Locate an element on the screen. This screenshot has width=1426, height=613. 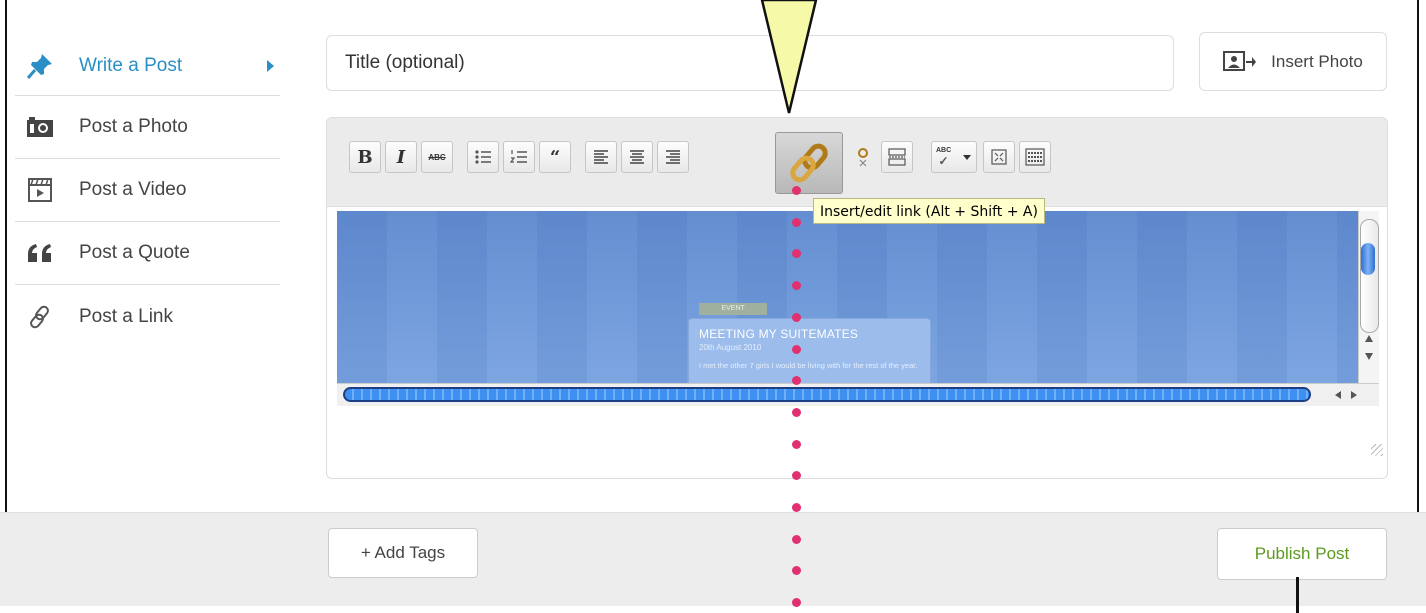
align-left-button is located at coordinates (601, 157).